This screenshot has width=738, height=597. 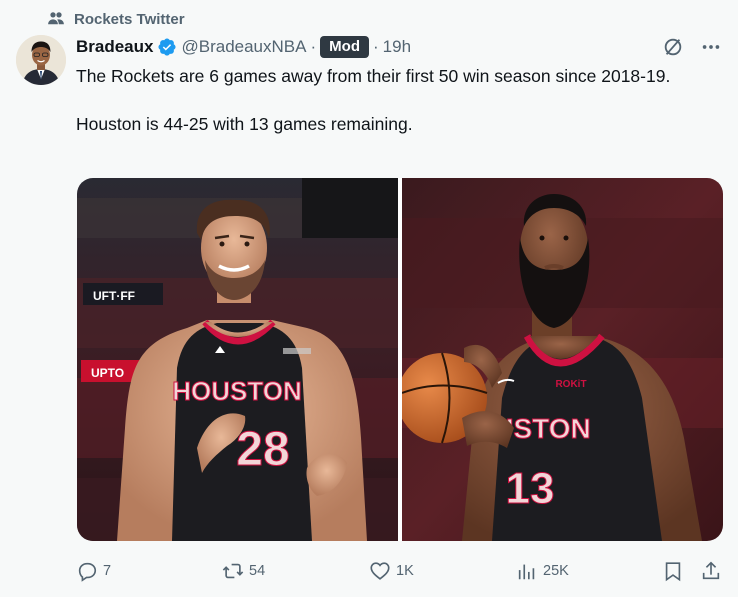 I want to click on bookmark-icon, so click(x=673, y=572).